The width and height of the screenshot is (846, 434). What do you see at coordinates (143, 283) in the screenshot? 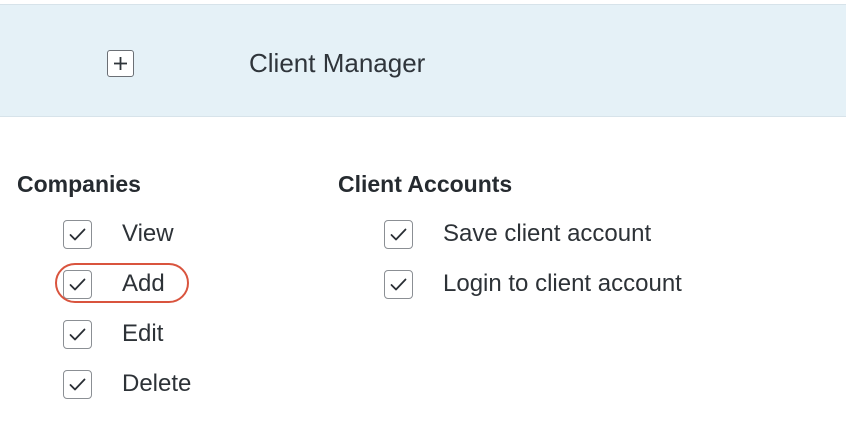
I see `permission-label: Add` at bounding box center [143, 283].